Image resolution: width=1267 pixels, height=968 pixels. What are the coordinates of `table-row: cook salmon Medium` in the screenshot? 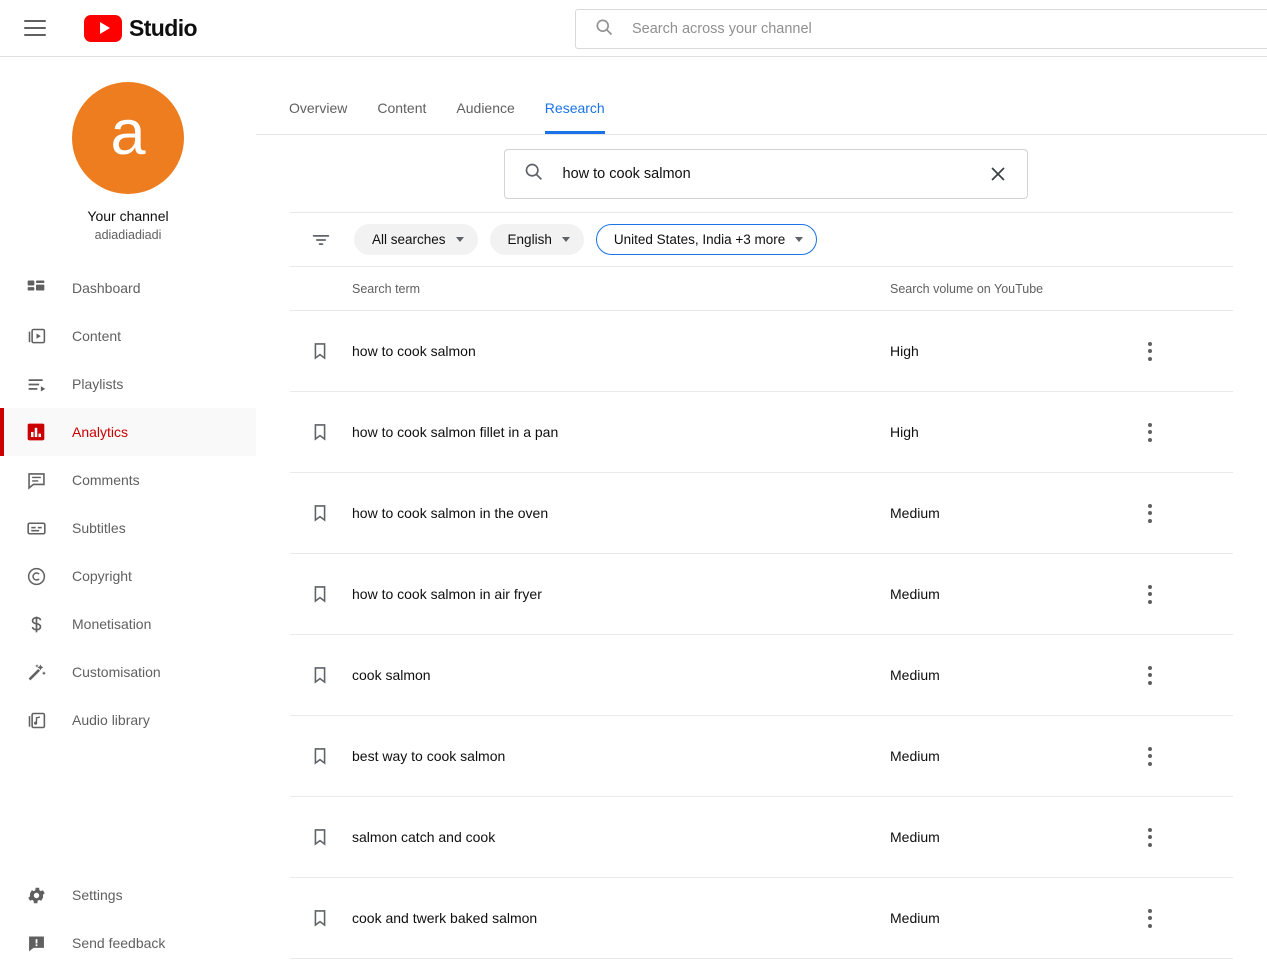 It's located at (761, 675).